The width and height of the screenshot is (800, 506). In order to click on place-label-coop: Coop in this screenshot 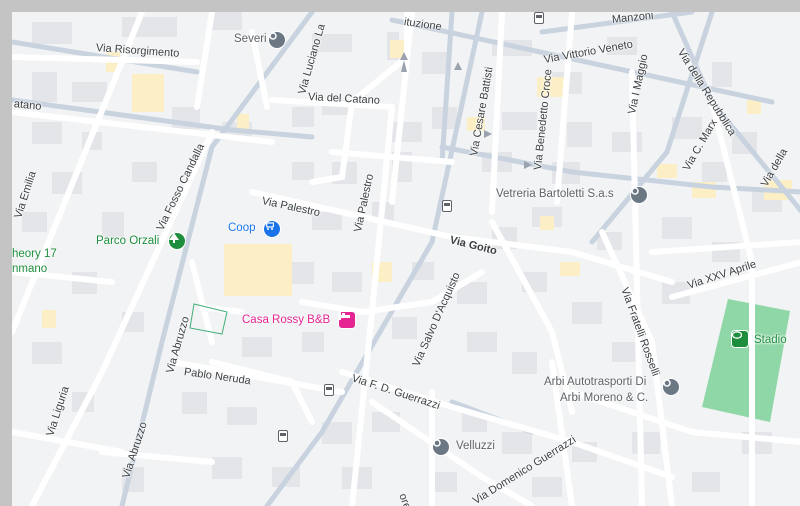, I will do `click(242, 228)`.